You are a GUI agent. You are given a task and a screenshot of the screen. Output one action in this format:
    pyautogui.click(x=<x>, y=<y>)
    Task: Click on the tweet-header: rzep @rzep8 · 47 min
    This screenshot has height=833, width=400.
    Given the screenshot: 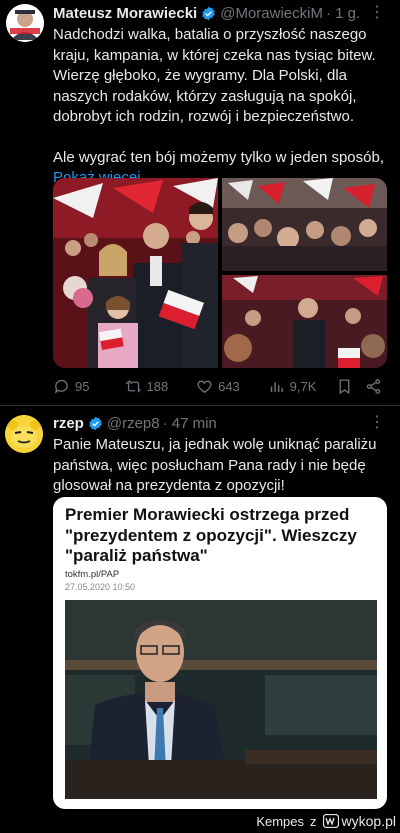 What is the action you would take?
    pyautogui.click(x=216, y=423)
    